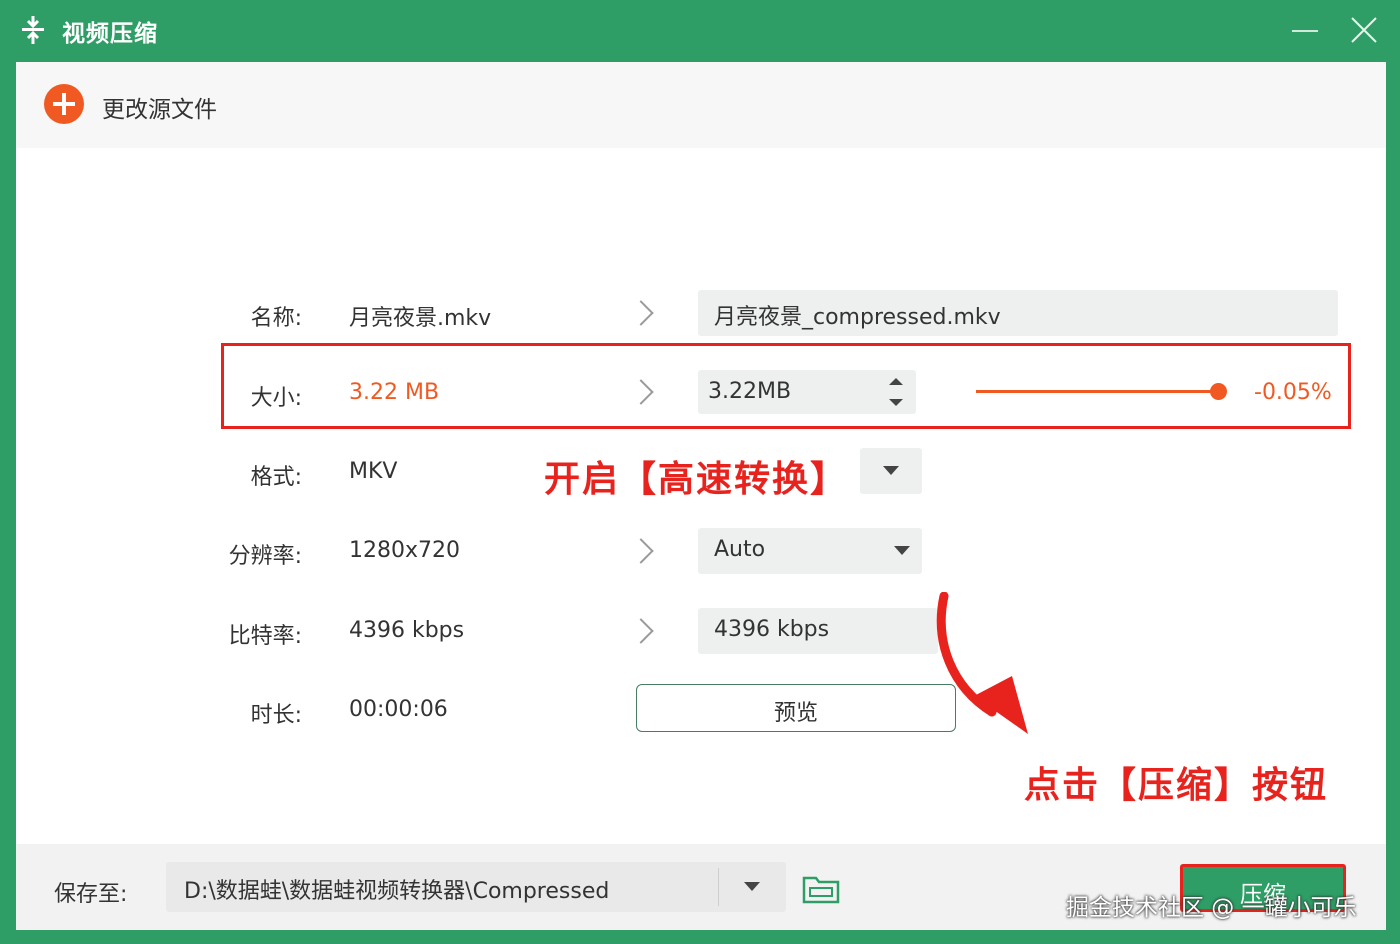 Image resolution: width=1400 pixels, height=944 pixels. Describe the element at coordinates (982, 663) in the screenshot. I see `red-arrow-icon` at that location.